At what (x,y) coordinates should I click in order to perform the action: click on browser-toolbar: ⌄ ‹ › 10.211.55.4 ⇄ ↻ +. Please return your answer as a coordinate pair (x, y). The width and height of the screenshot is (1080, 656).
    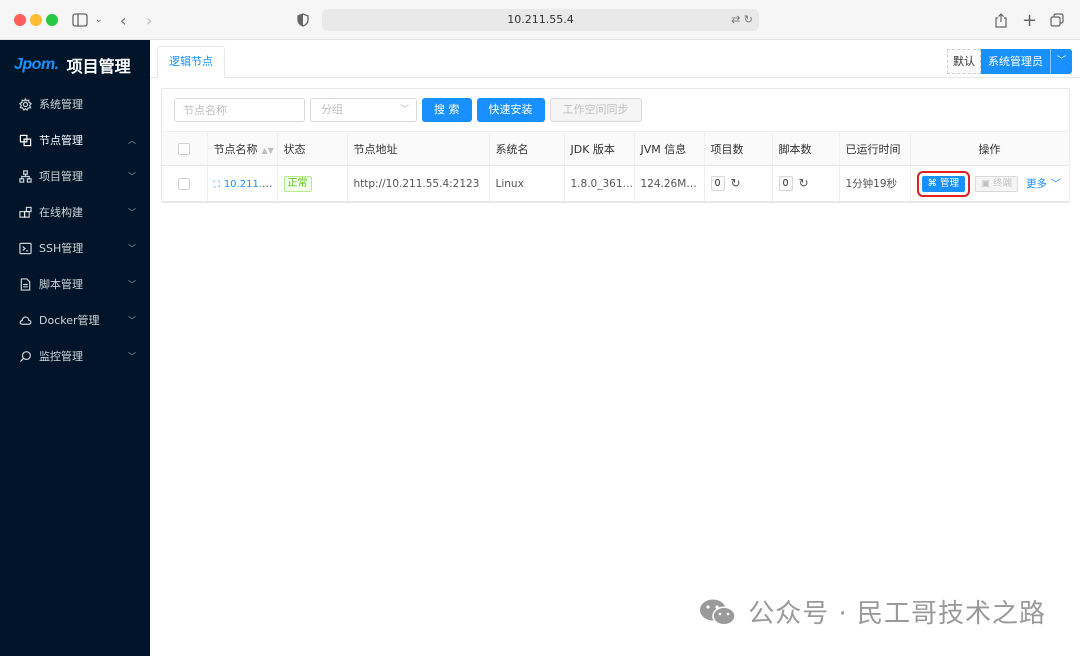
    Looking at the image, I should click on (540, 20).